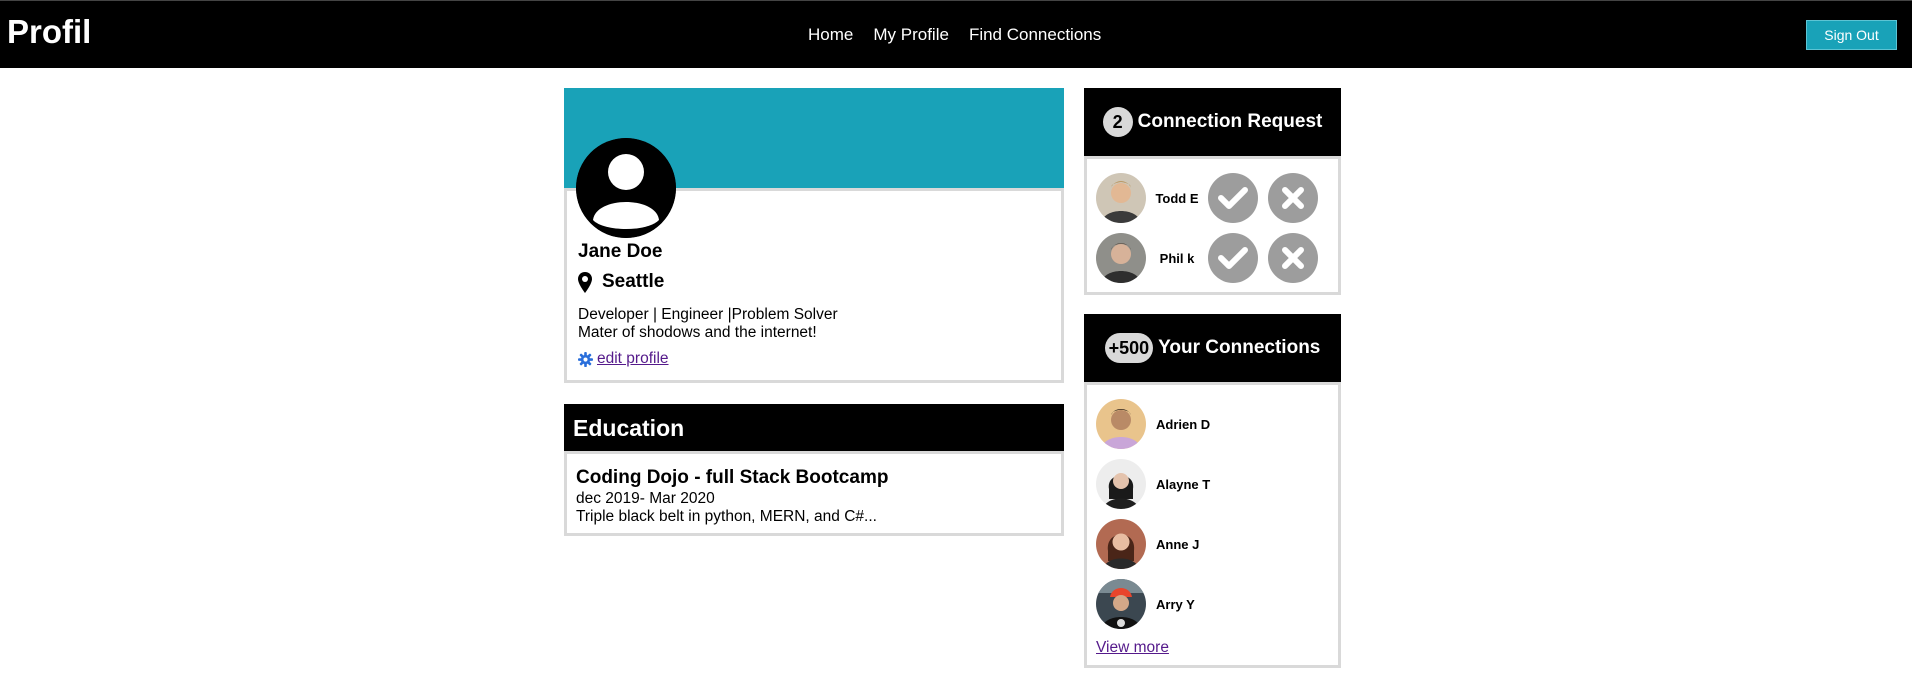  Describe the element at coordinates (814, 429) in the screenshot. I see `education-header: Education` at that location.